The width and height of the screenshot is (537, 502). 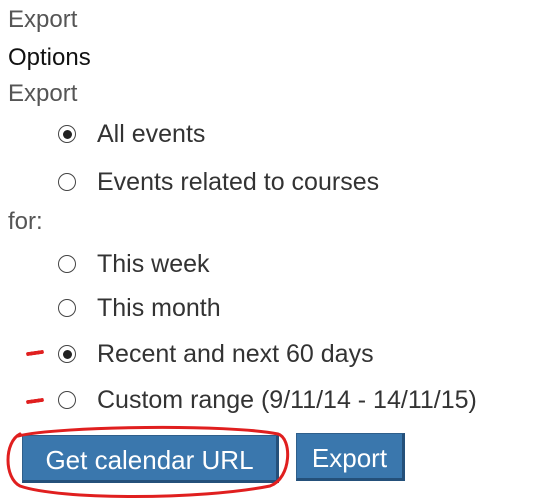 What do you see at coordinates (67, 264) in the screenshot?
I see `radio-circle-this-week` at bounding box center [67, 264].